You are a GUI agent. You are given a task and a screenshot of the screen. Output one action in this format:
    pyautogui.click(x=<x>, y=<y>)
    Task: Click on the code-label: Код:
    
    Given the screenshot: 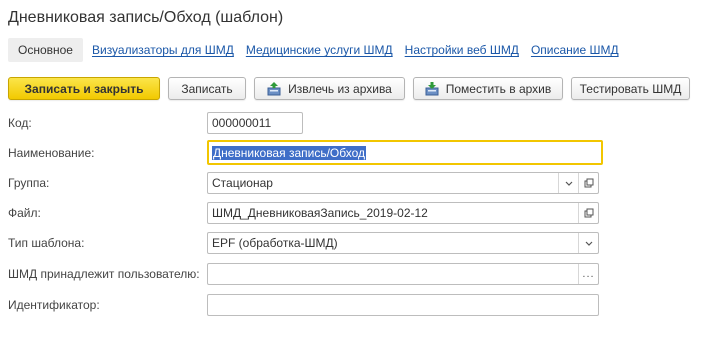 What is the action you would take?
    pyautogui.click(x=20, y=123)
    